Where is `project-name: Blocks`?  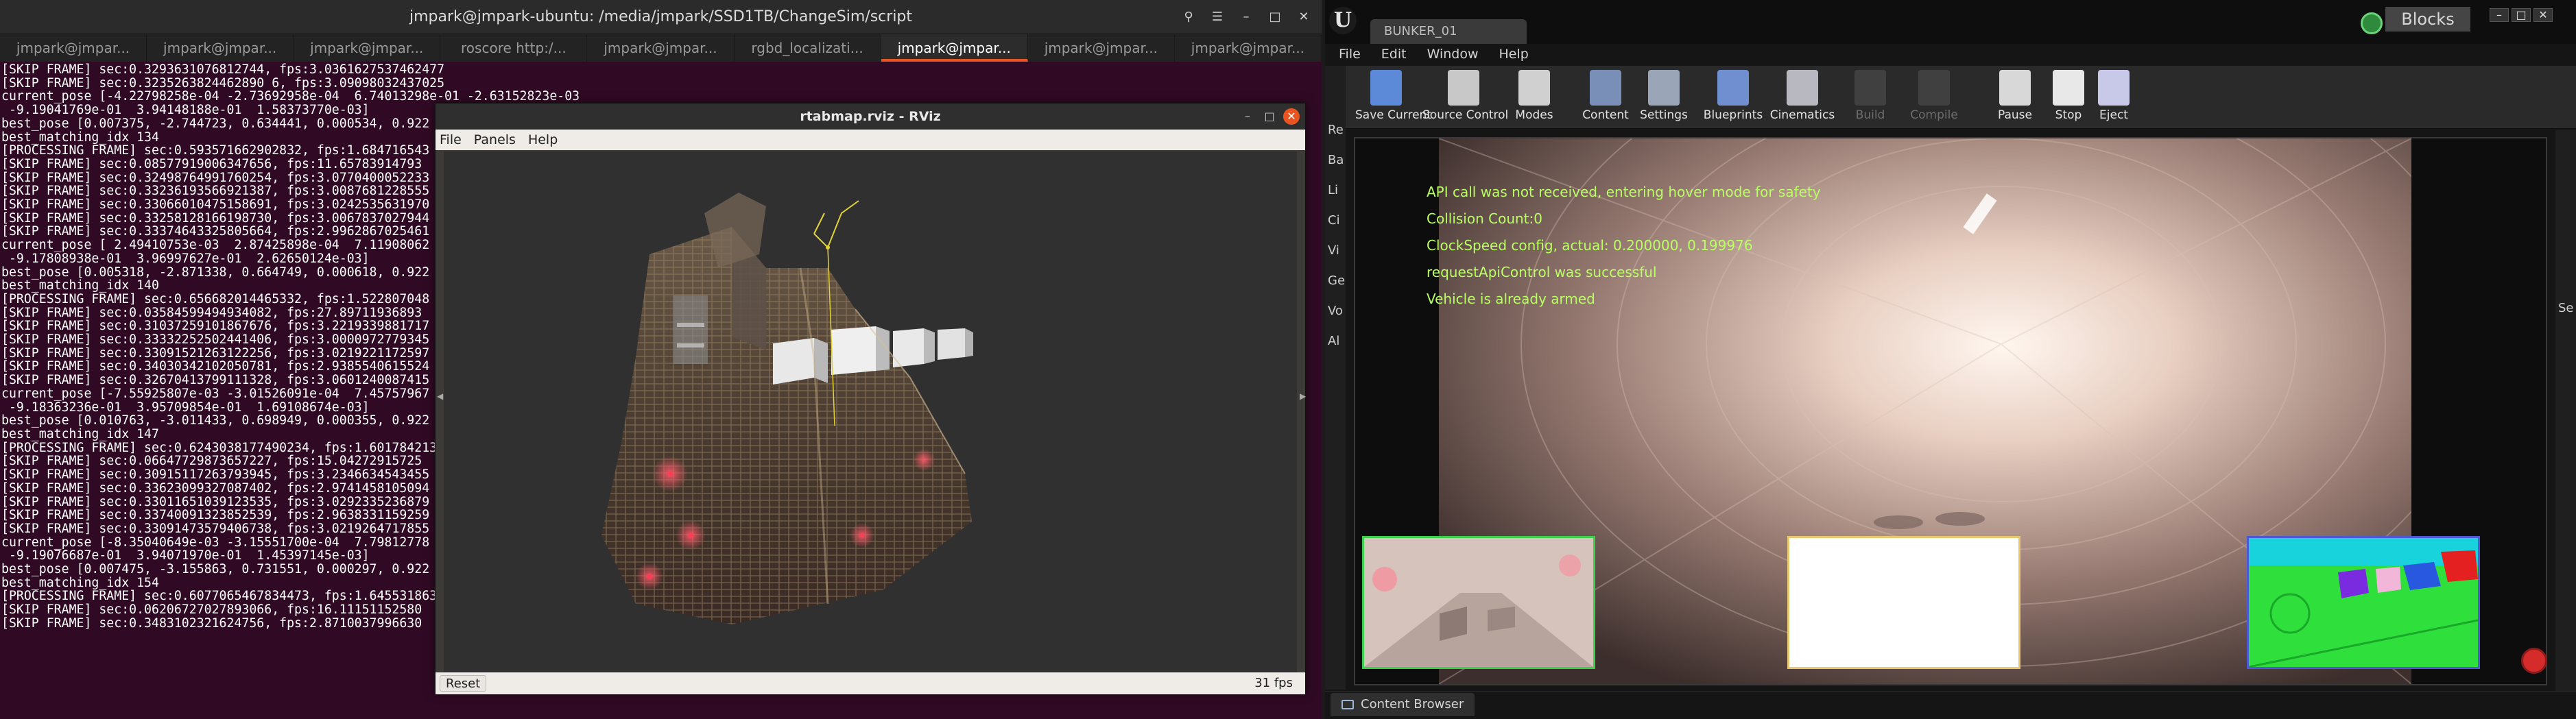 project-name: Blocks is located at coordinates (2427, 19).